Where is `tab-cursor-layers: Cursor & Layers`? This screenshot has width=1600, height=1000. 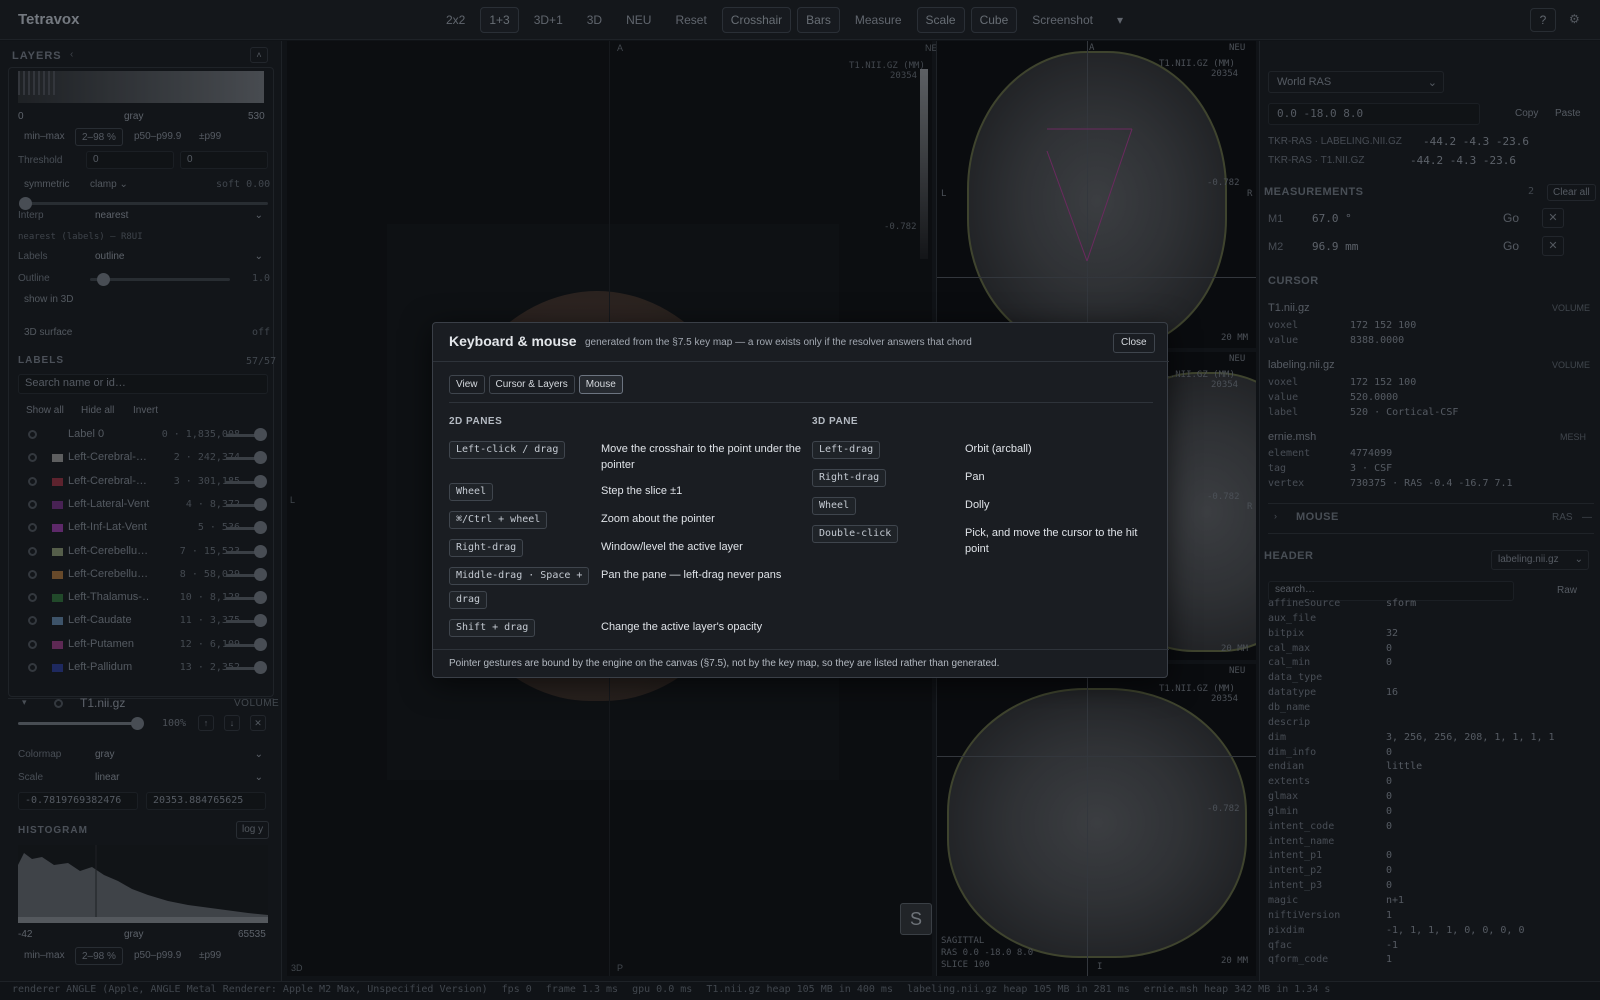
tab-cursor-layers: Cursor & Layers is located at coordinates (531, 384).